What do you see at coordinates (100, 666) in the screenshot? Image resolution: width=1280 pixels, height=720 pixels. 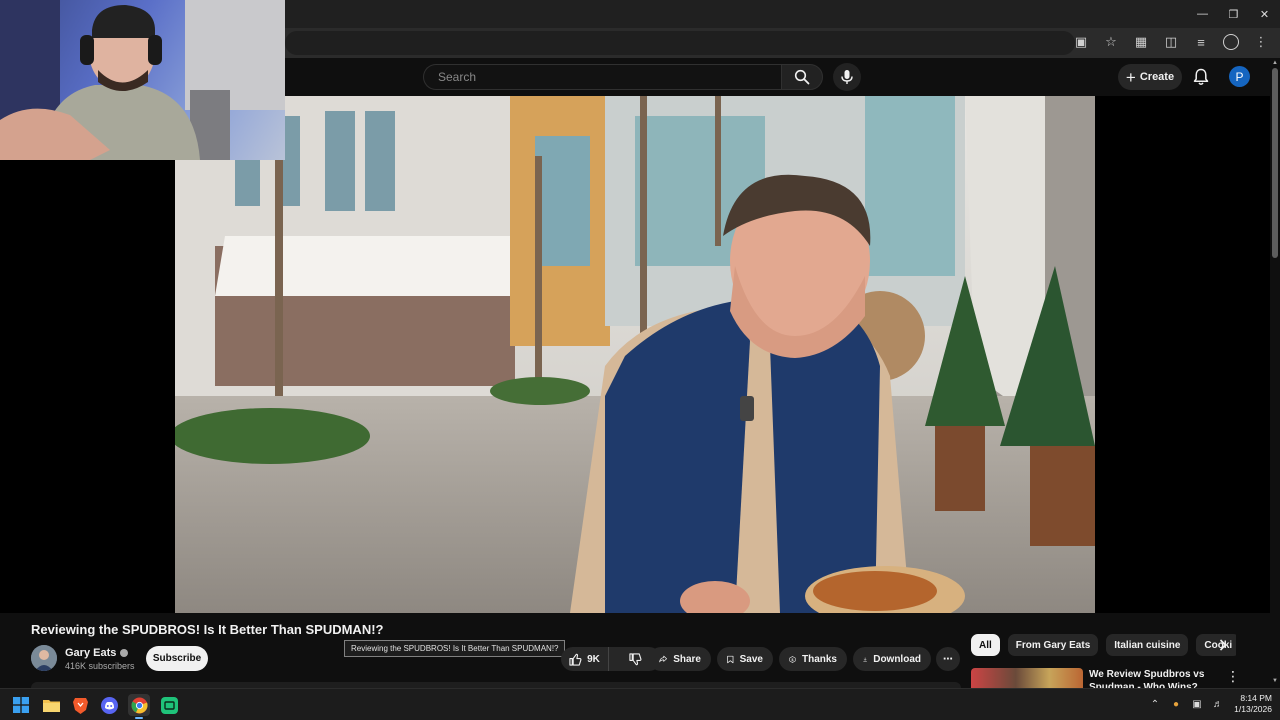 I see `subscriber-count: 416K subscribers` at bounding box center [100, 666].